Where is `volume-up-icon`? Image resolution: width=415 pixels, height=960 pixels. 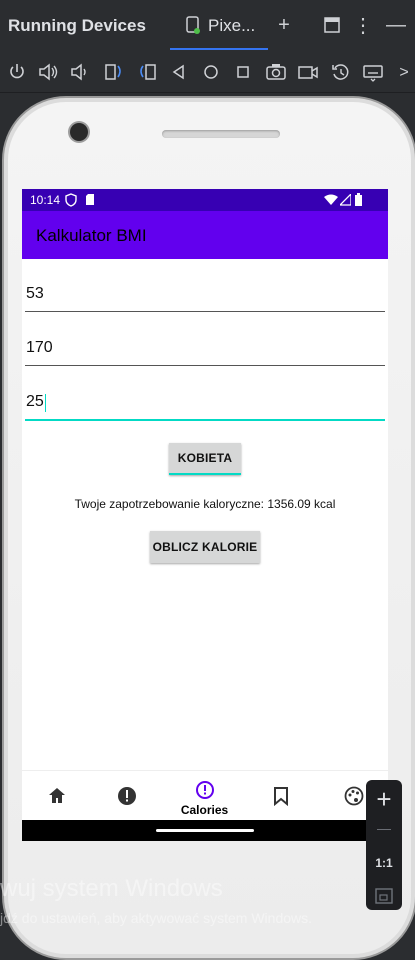 volume-up-icon is located at coordinates (48, 72).